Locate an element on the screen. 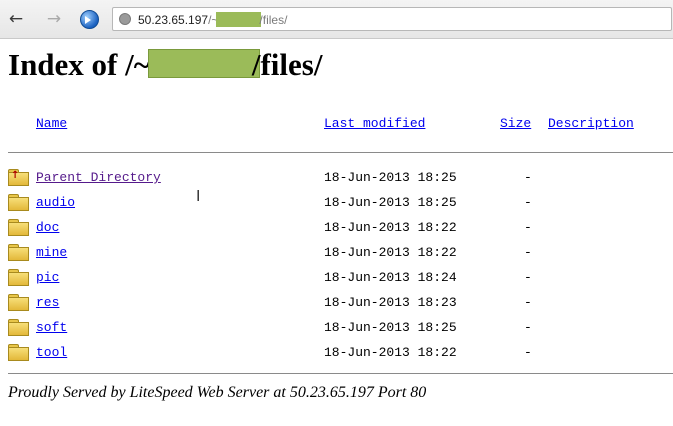  url-path: /files/ is located at coordinates (273, 20).